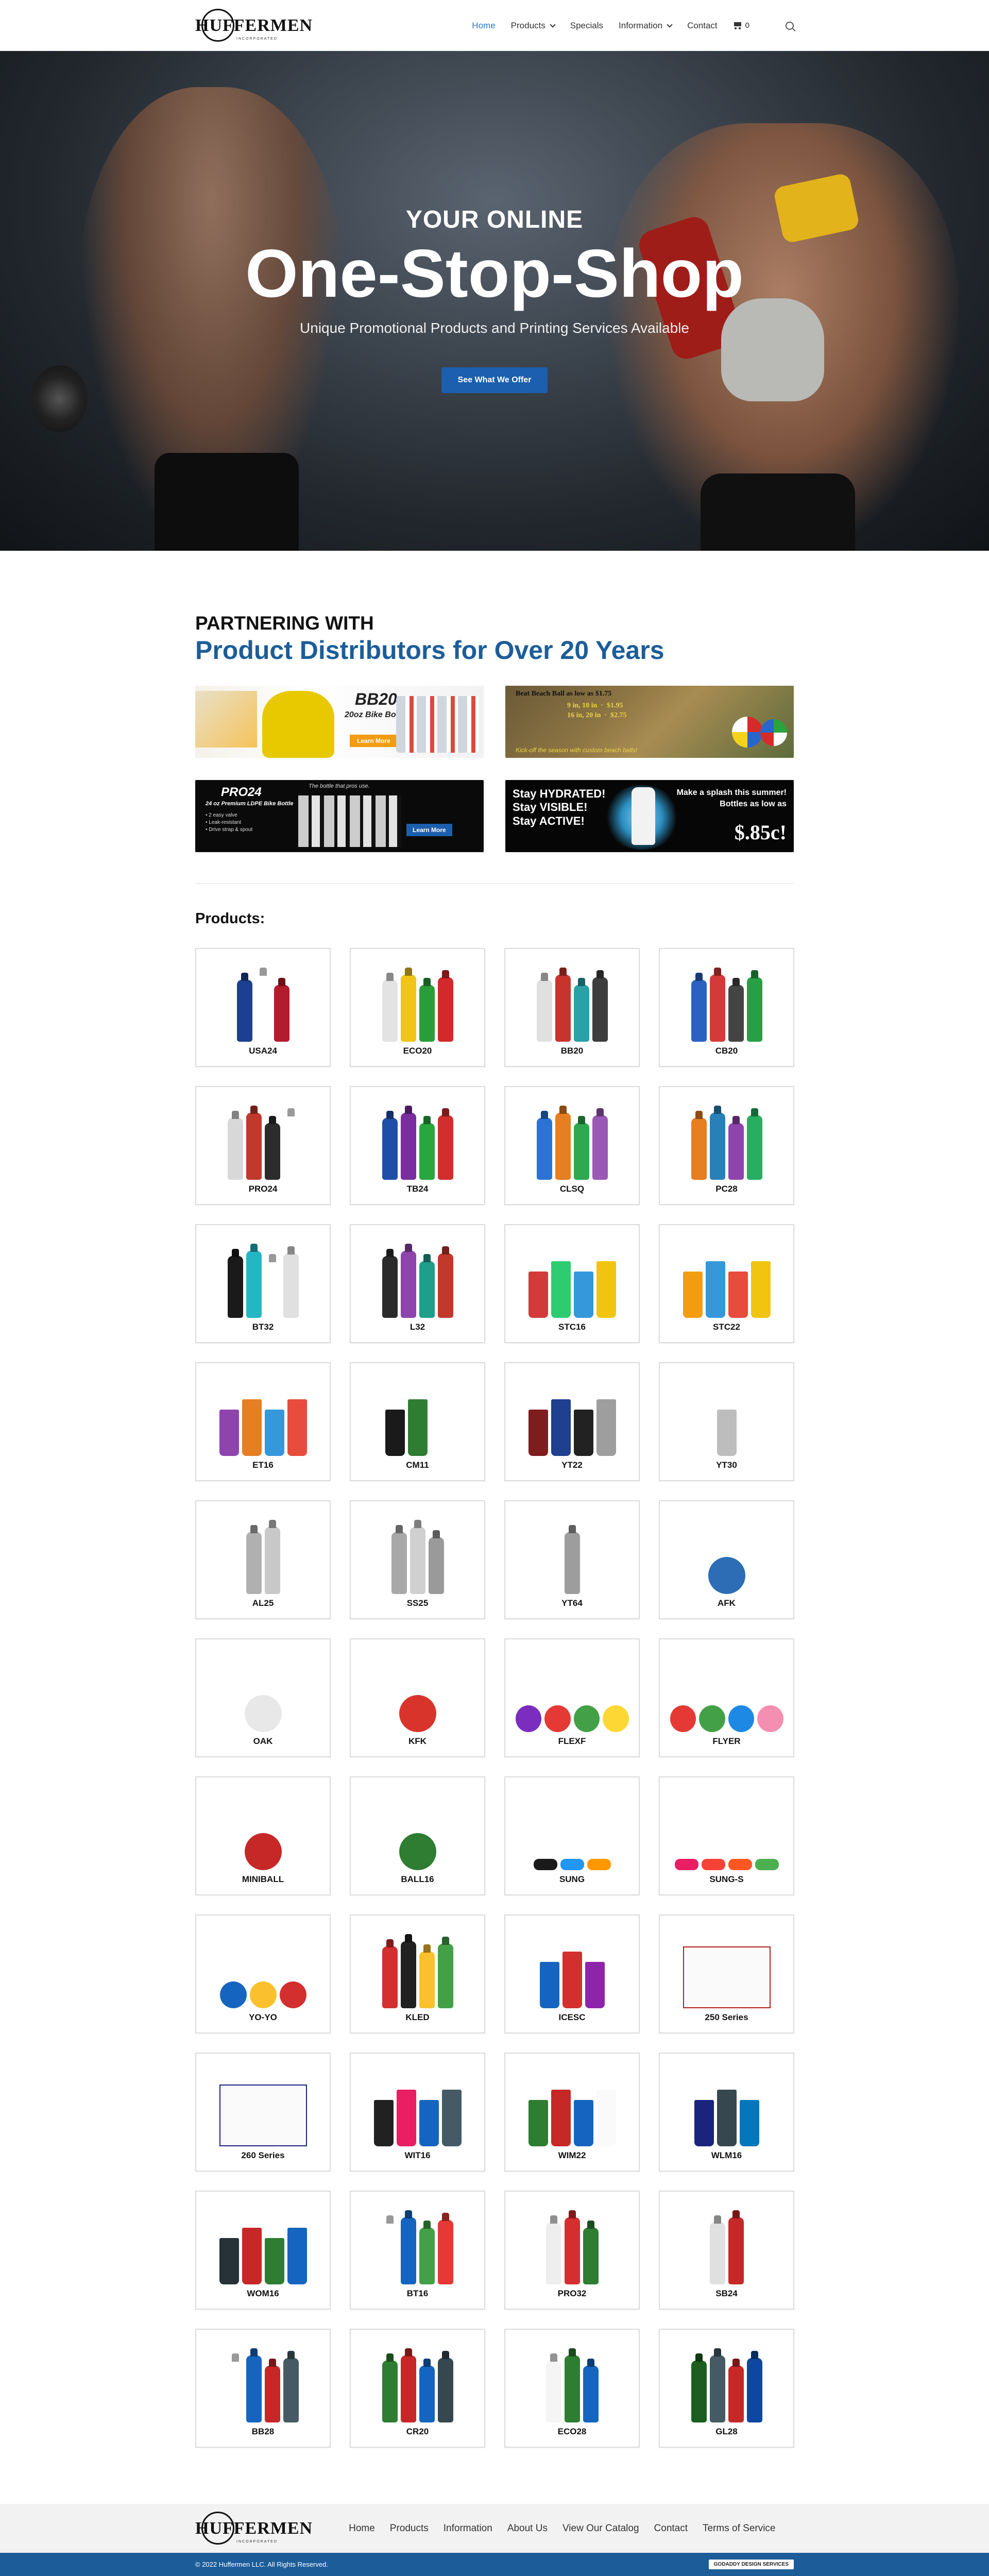 The width and height of the screenshot is (989, 2576). Describe the element at coordinates (339, 722) in the screenshot. I see `banner-bb20: BB20 20oz Bike Bottle Learn More` at that location.